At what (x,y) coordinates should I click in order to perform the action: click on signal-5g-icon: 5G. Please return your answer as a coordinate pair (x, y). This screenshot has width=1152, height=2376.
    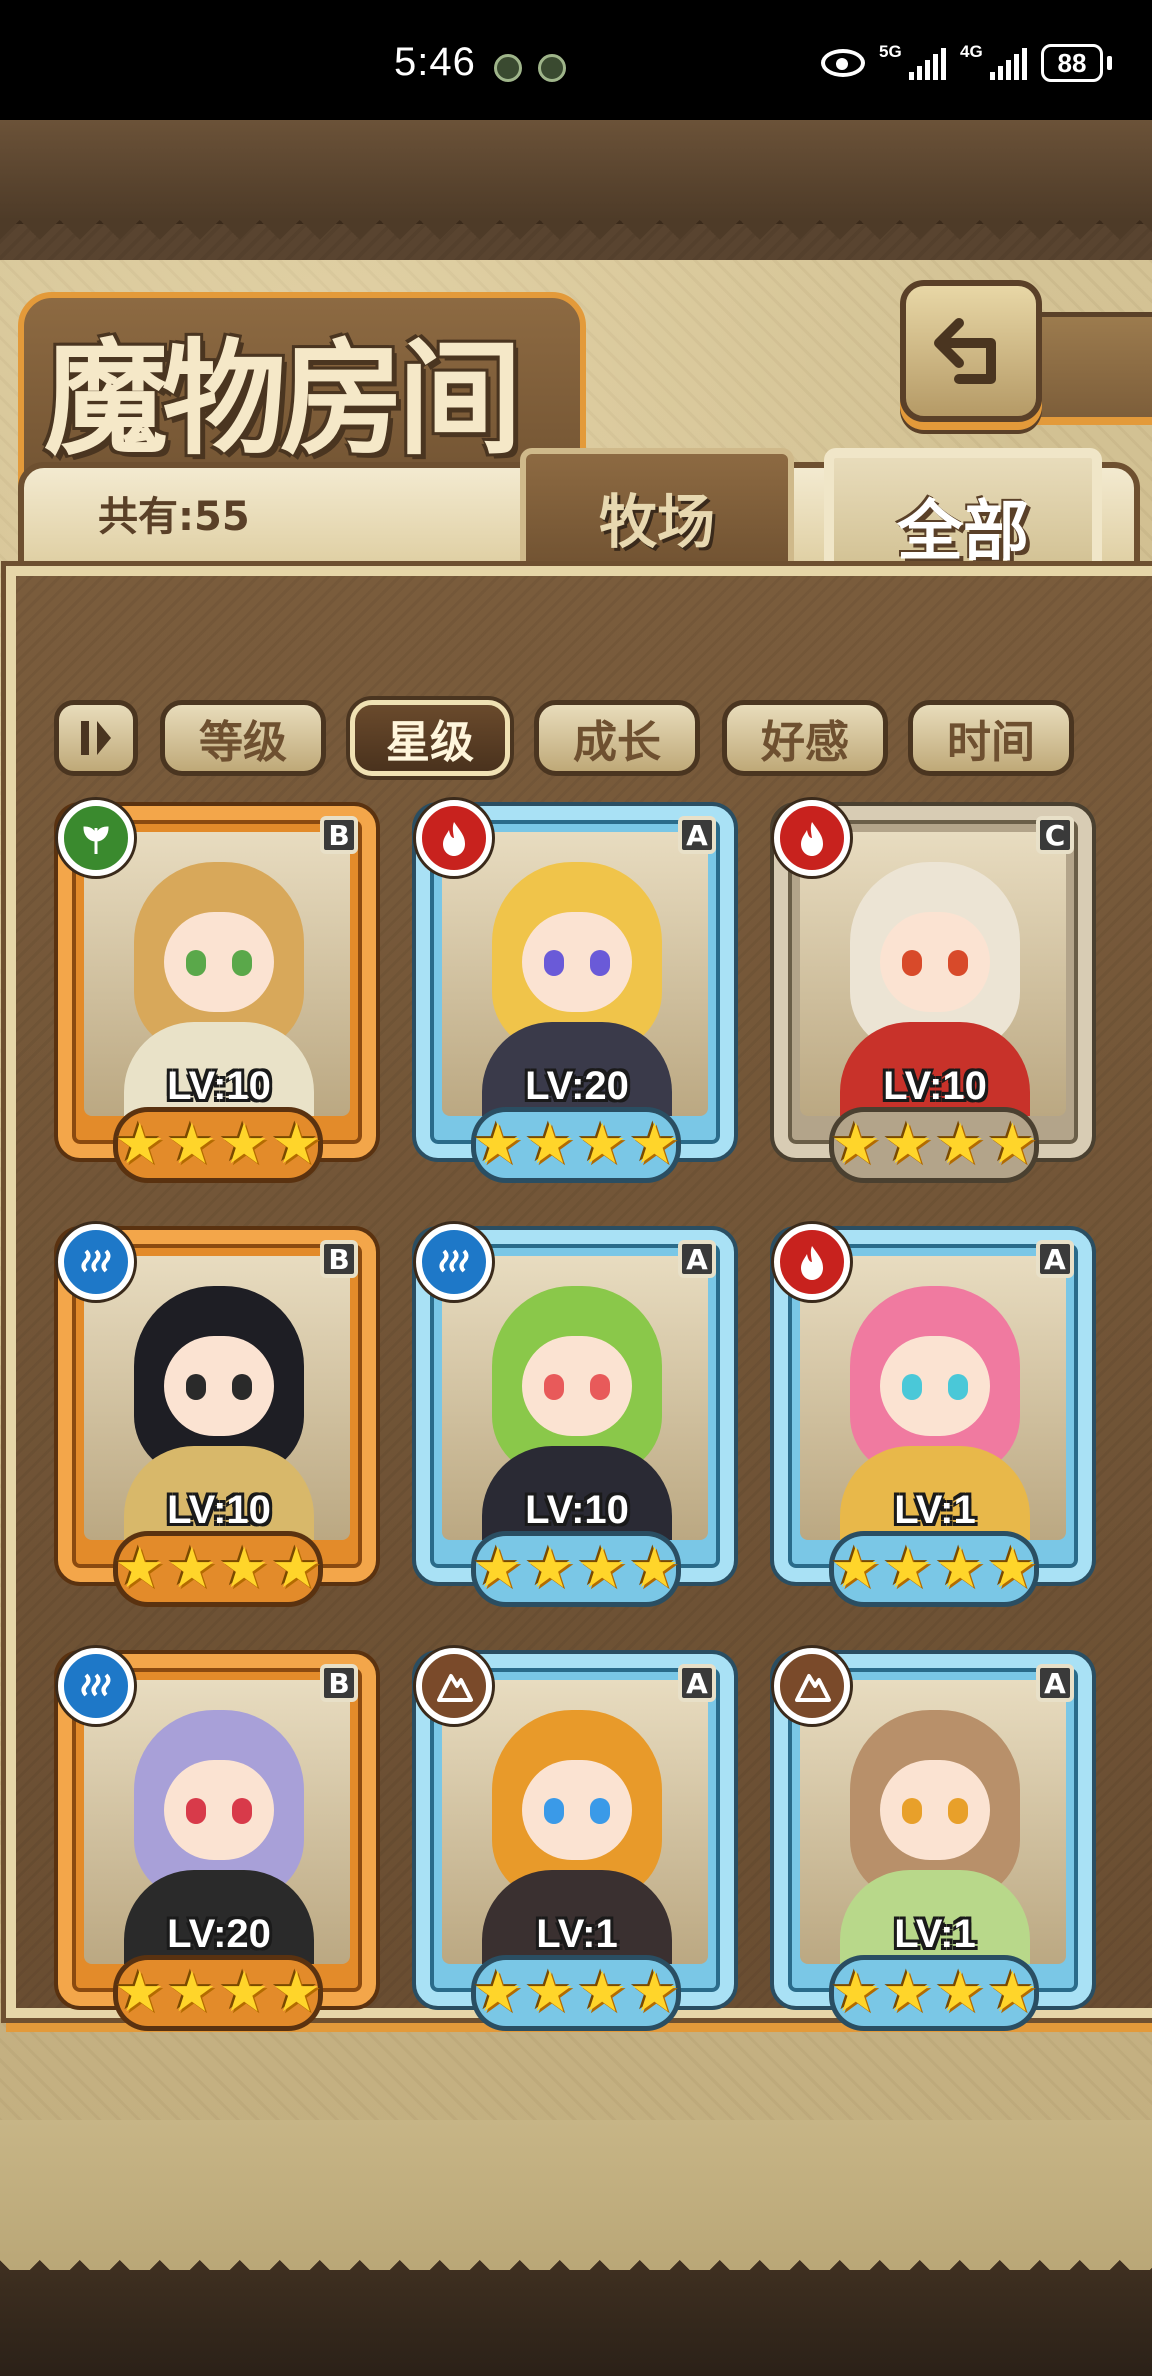
    Looking at the image, I should click on (912, 61).